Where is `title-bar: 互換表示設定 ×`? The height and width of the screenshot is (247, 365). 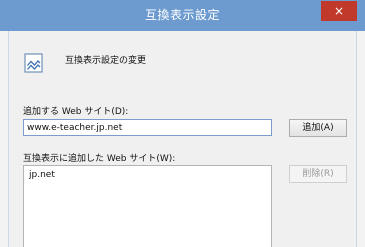
title-bar: 互換表示設定 × is located at coordinates (182, 15).